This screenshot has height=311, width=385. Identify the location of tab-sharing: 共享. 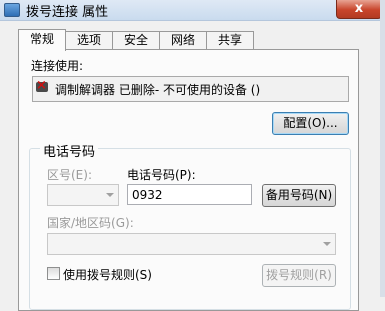
(230, 40).